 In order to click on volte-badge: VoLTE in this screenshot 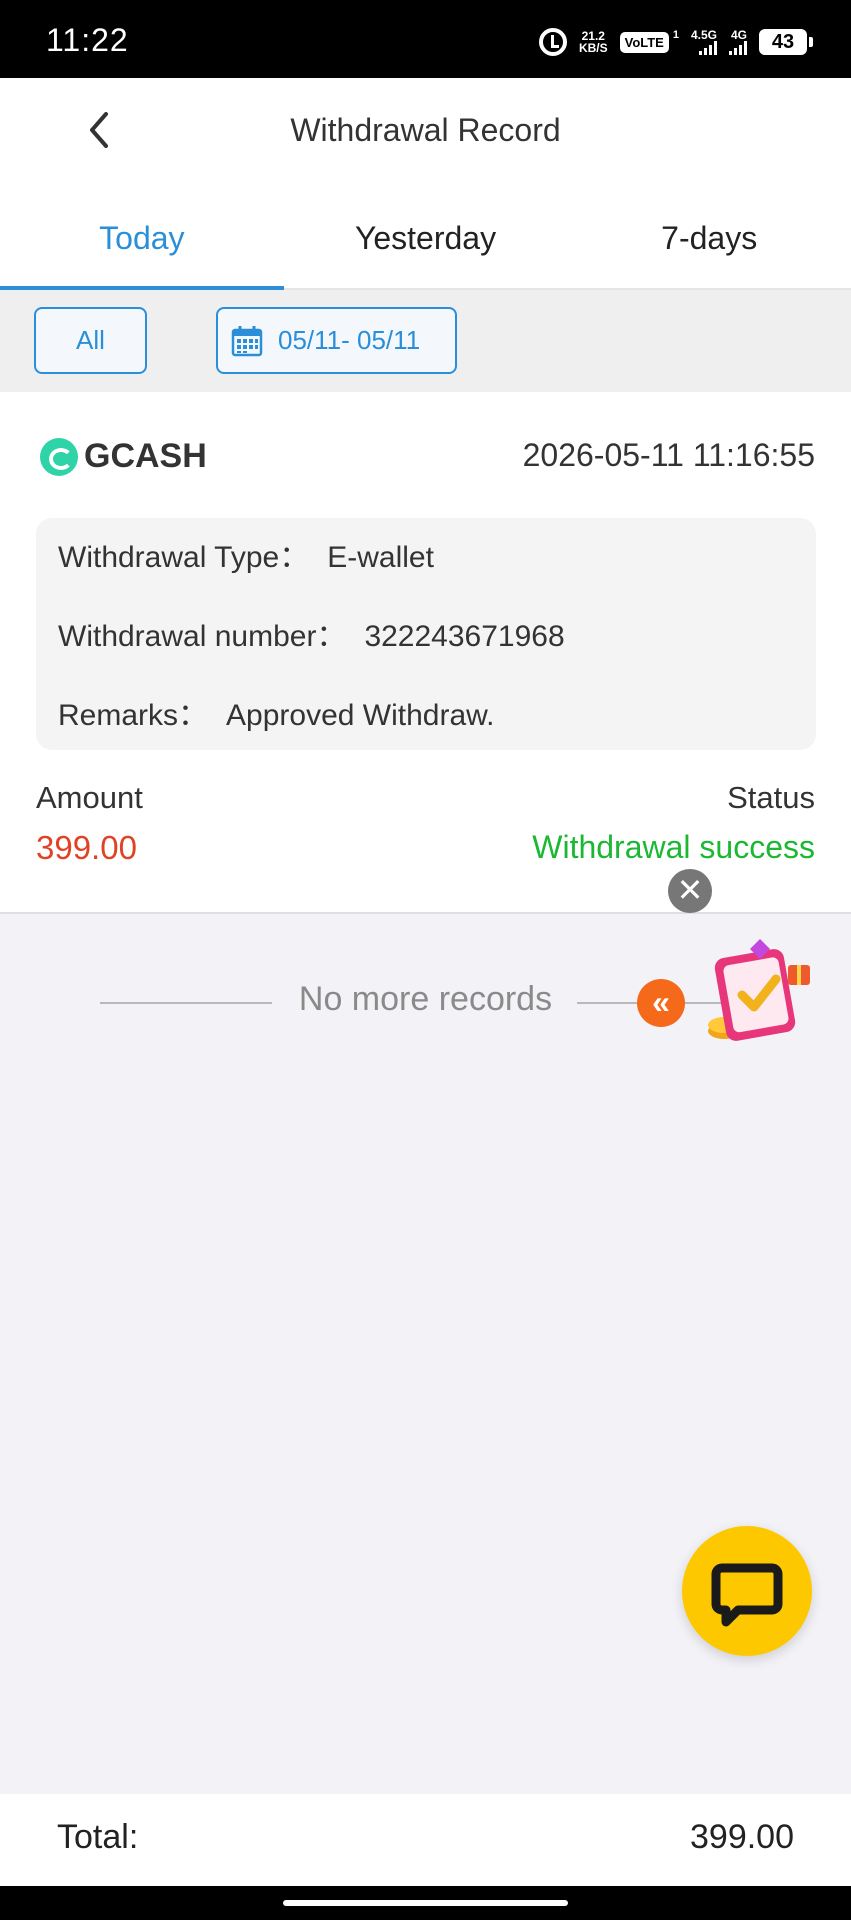, I will do `click(644, 42)`.